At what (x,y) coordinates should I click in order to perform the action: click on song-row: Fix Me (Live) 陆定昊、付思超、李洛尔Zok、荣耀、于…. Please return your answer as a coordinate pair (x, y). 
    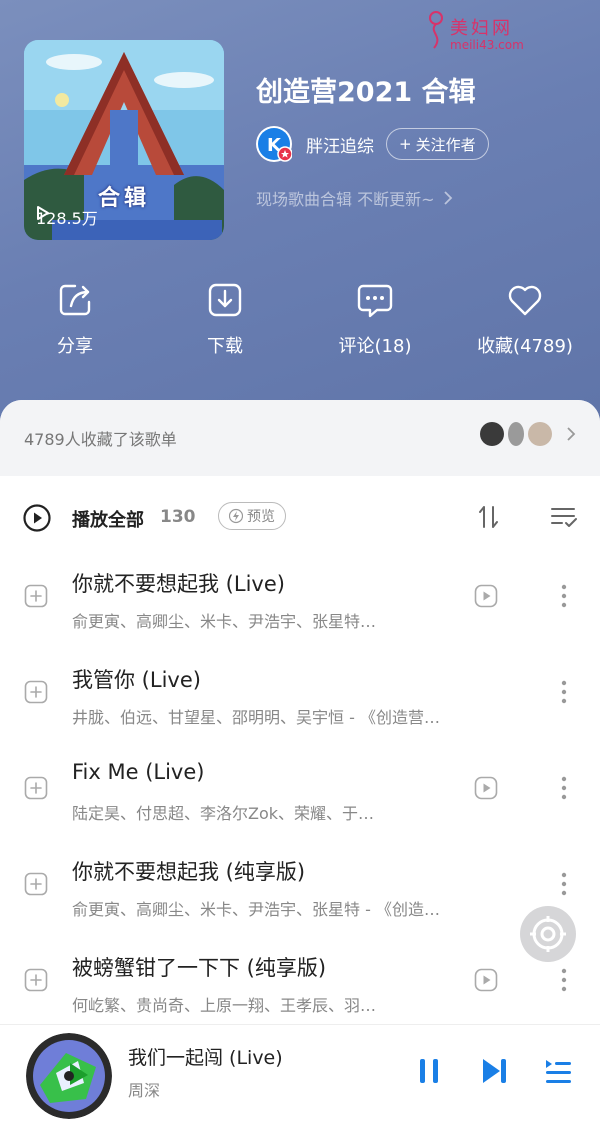
    Looking at the image, I should click on (300, 790).